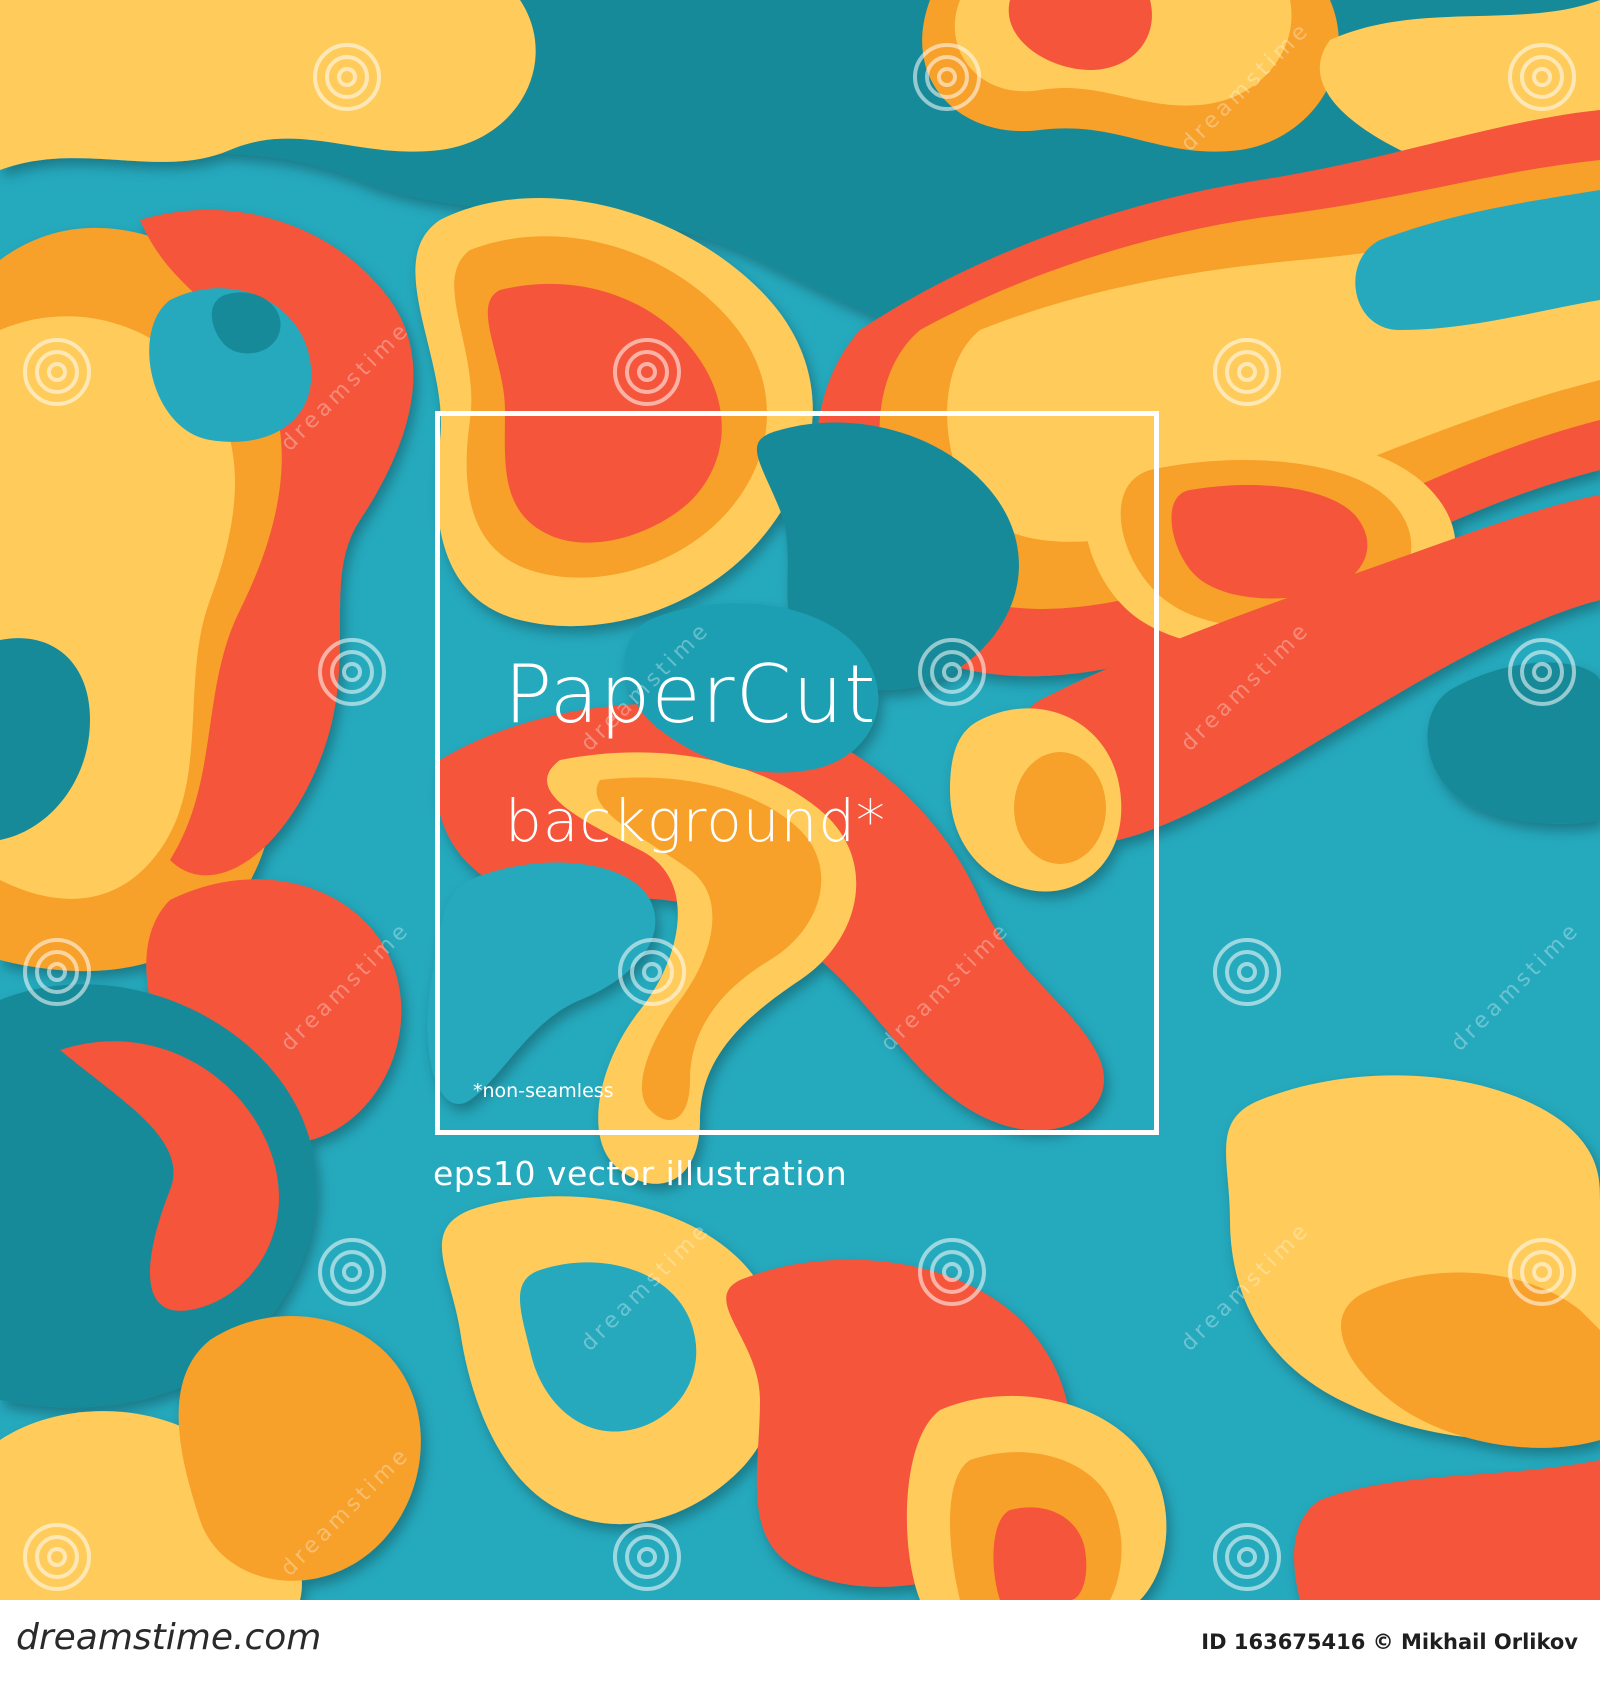  Describe the element at coordinates (543, 1091) in the screenshot. I see `artwork-note: *non-seamless` at that location.